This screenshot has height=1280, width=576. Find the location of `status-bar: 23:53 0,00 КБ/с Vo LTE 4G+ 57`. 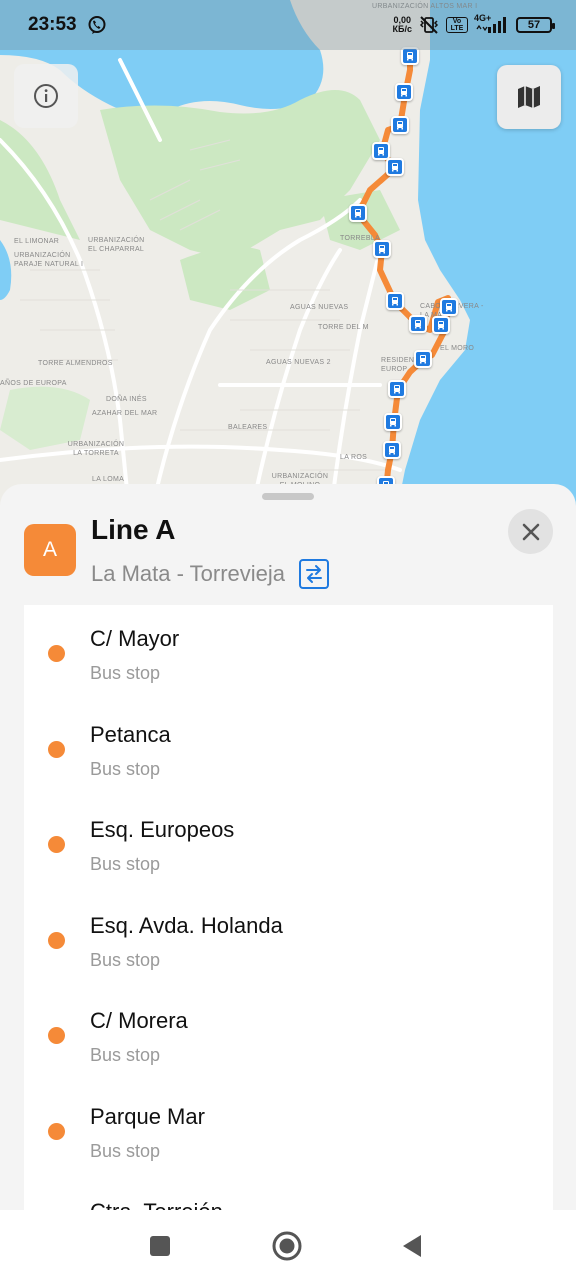

status-bar: 23:53 0,00 КБ/с Vo LTE 4G+ 57 is located at coordinates (288, 25).